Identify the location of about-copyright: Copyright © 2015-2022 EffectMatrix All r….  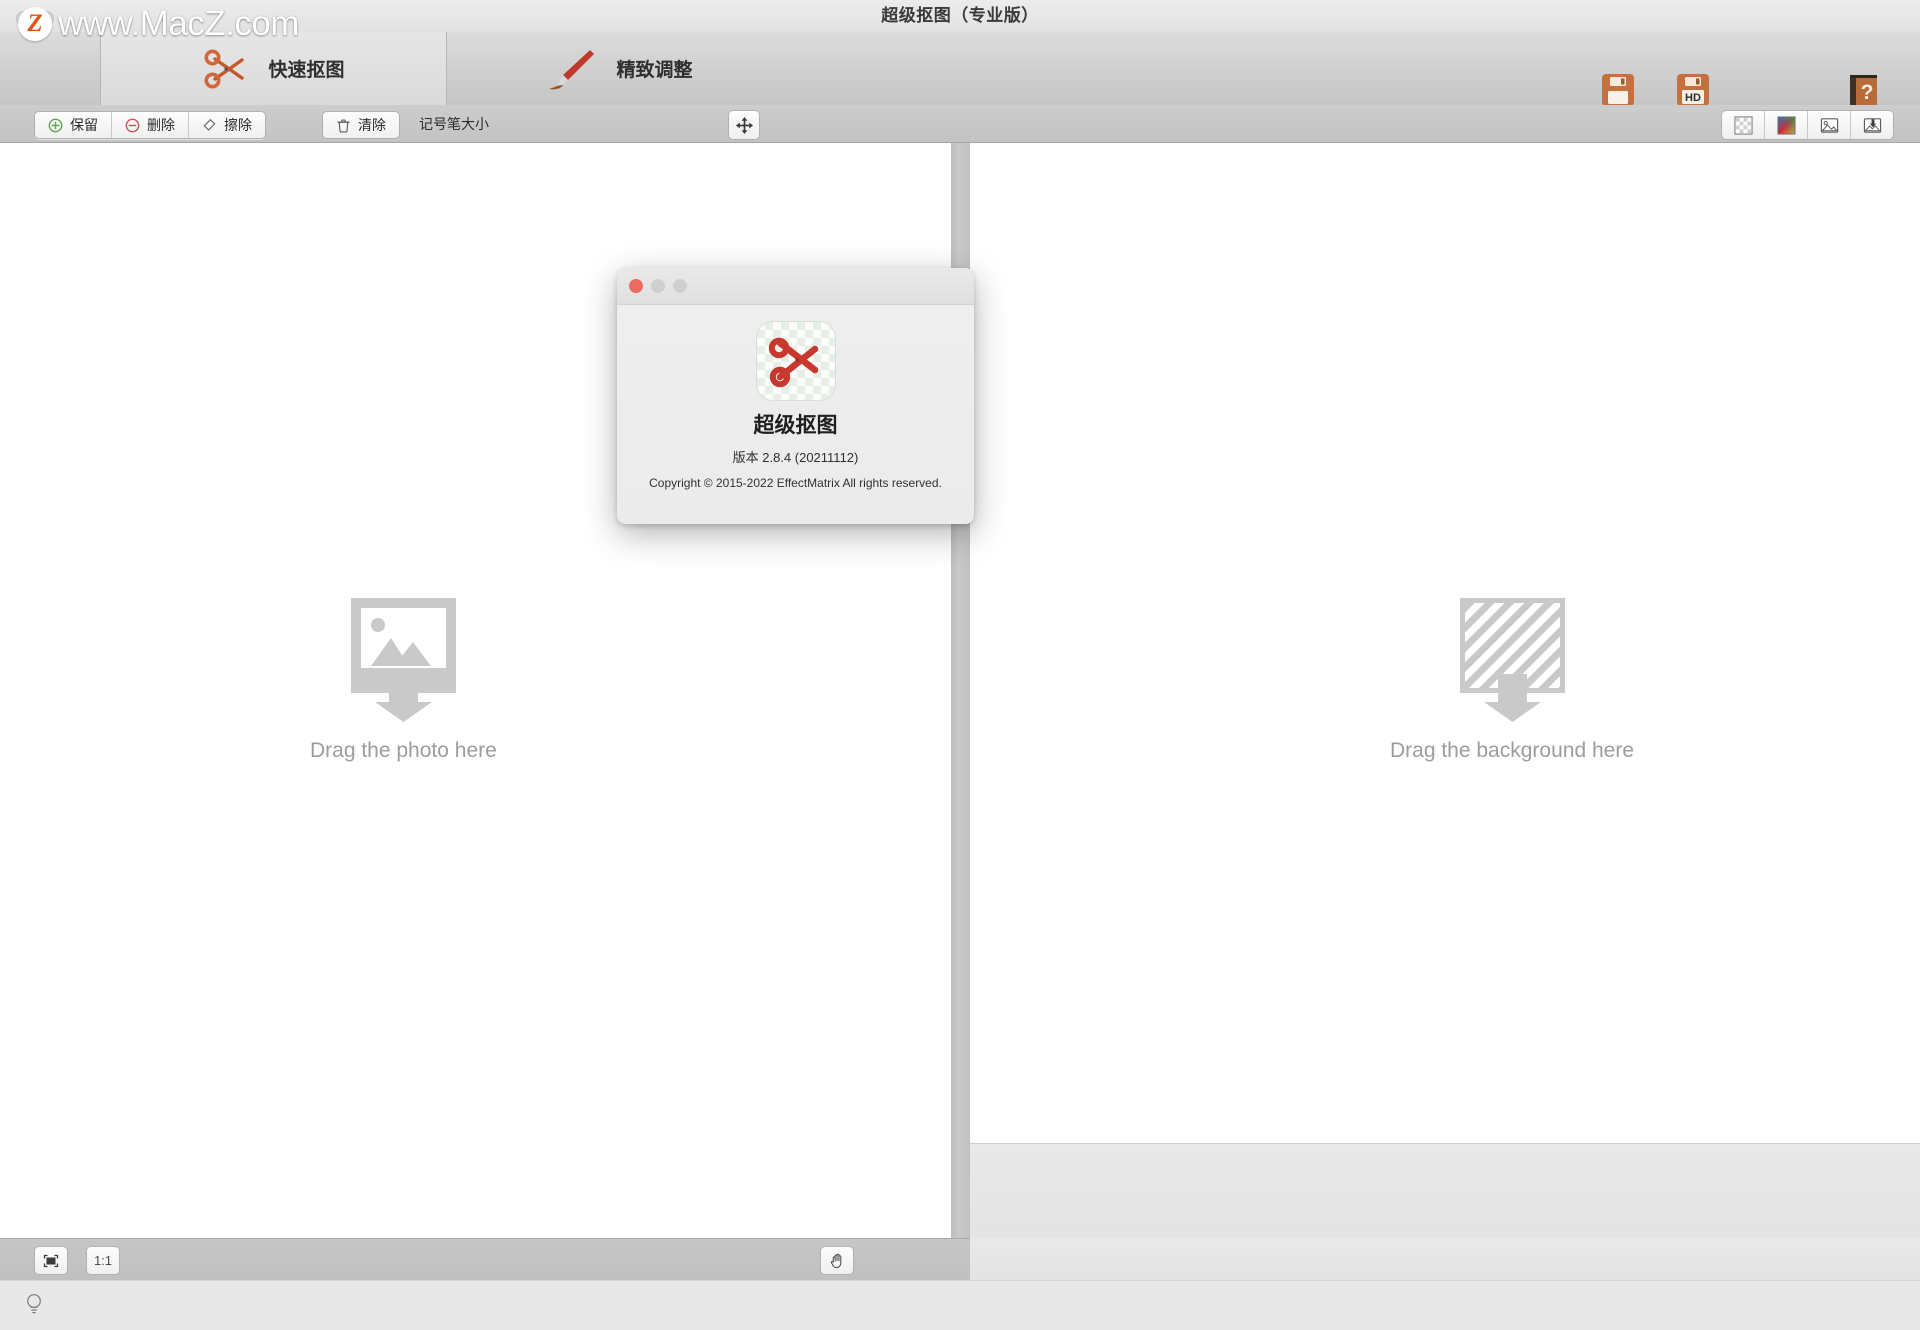
(795, 483).